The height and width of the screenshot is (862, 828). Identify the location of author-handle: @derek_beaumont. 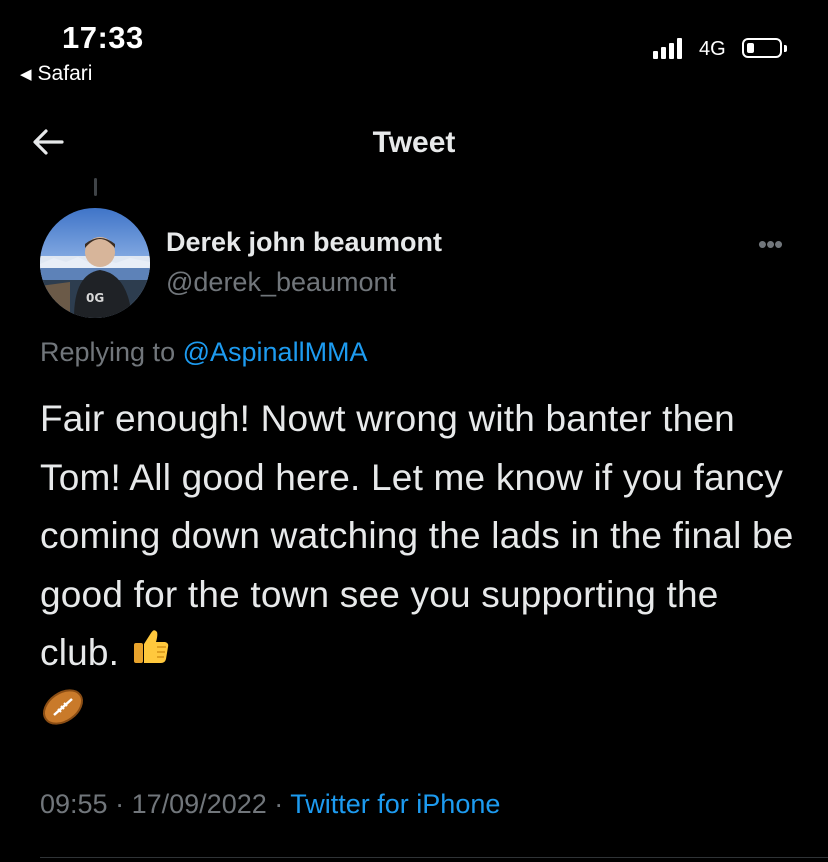
(281, 282).